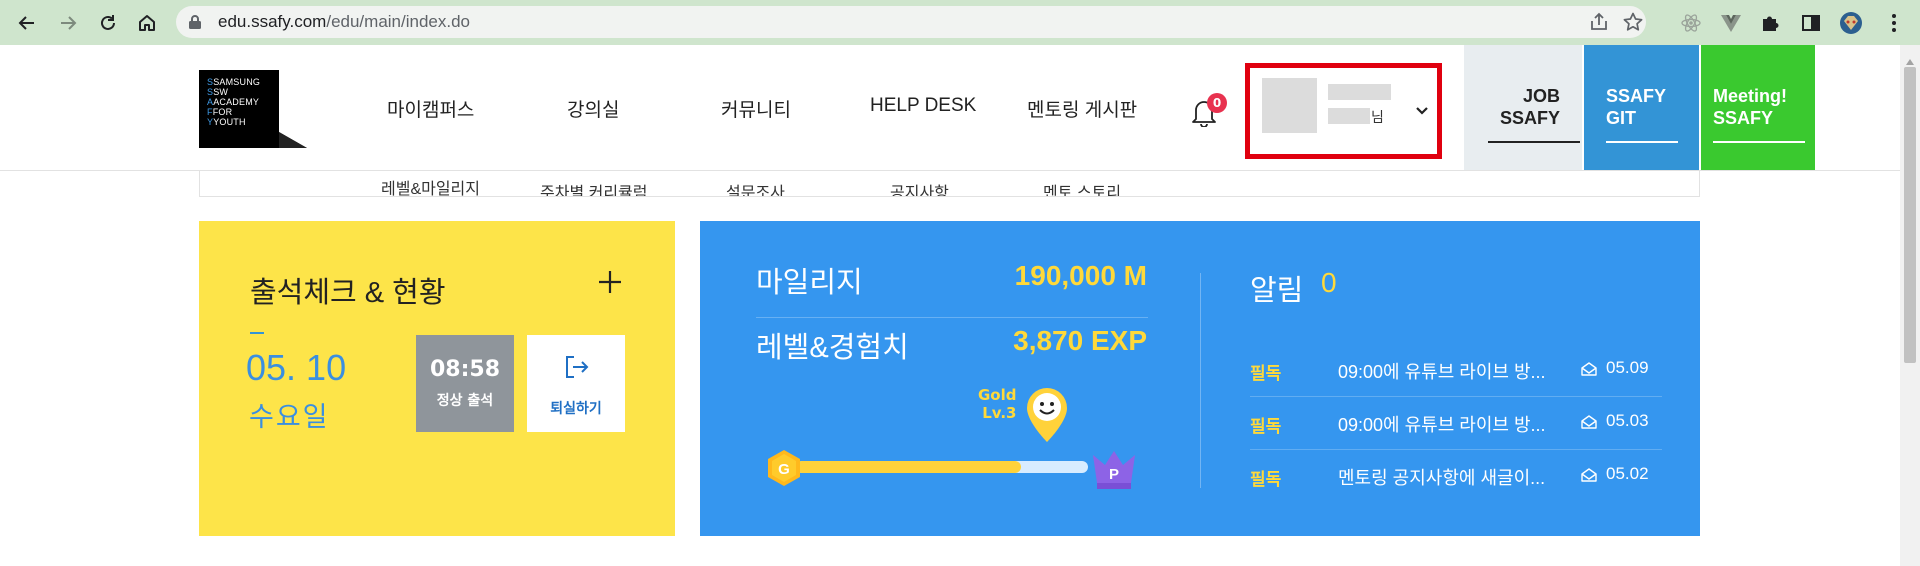  Describe the element at coordinates (1359, 92) in the screenshot. I see `redacted-user-name` at that location.